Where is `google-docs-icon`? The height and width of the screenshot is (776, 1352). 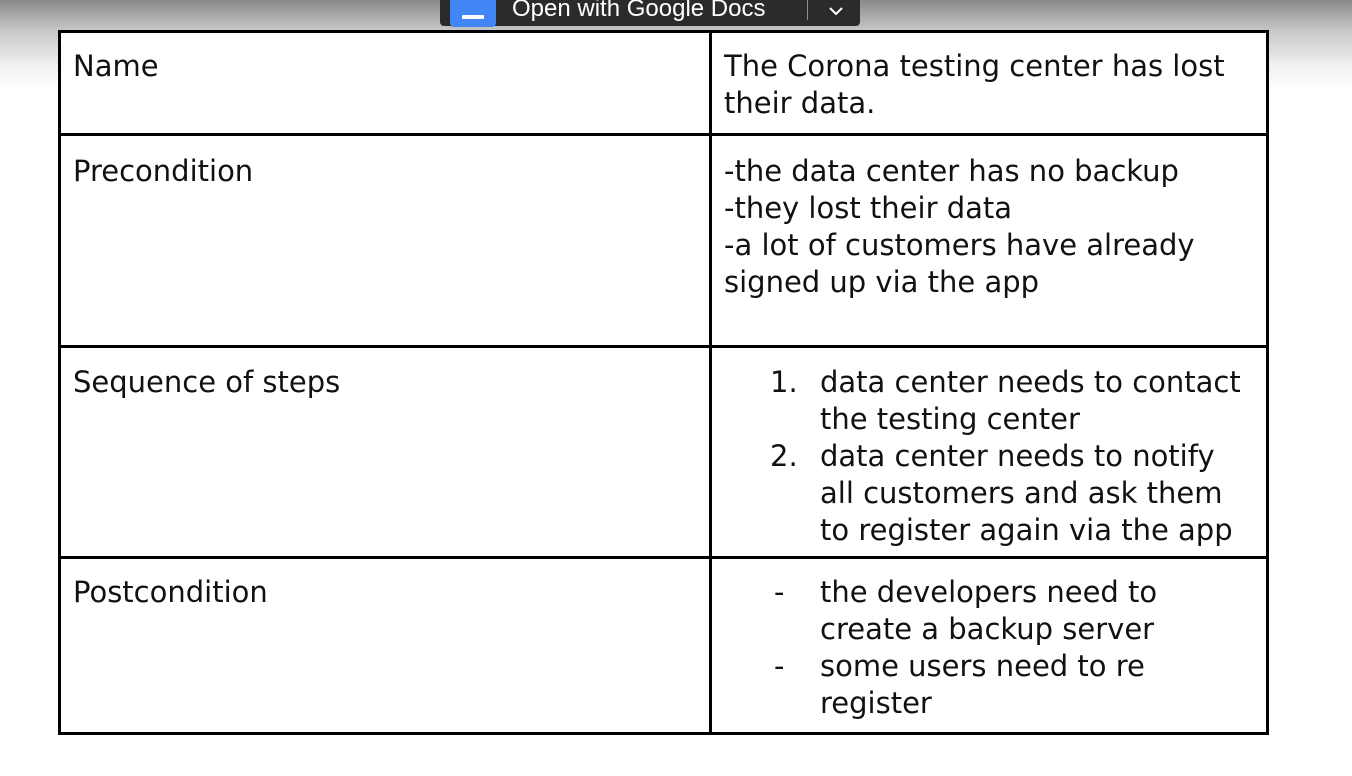
google-docs-icon is located at coordinates (473, 13).